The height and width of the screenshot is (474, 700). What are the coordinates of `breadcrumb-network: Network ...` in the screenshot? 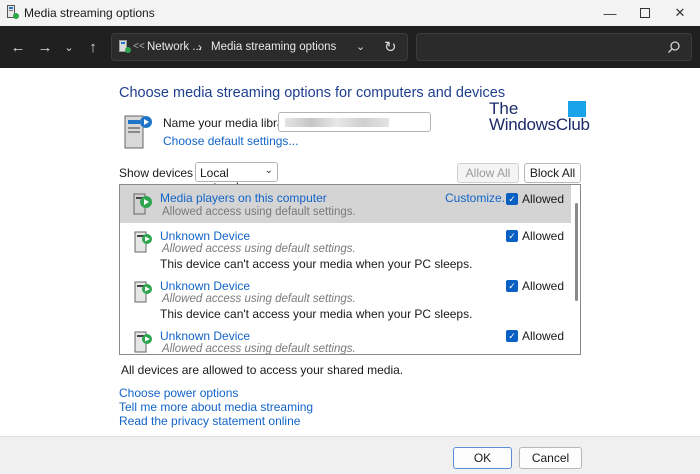 It's located at (174, 47).